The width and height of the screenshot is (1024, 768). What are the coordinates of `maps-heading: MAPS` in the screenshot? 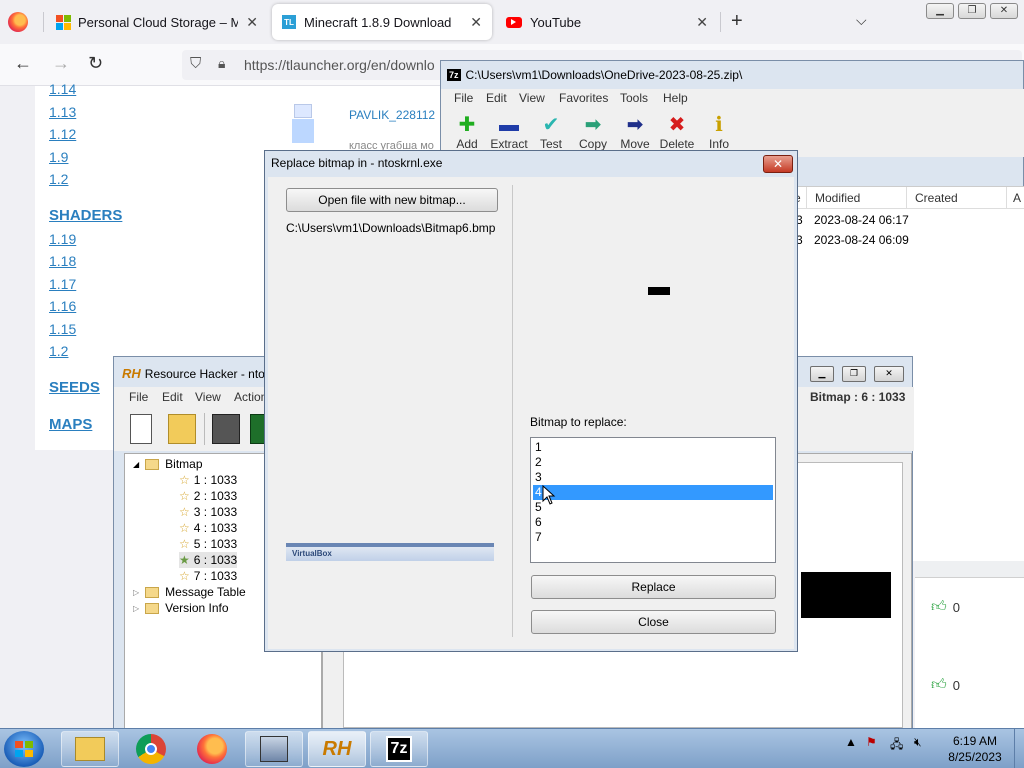 It's located at (70, 424).